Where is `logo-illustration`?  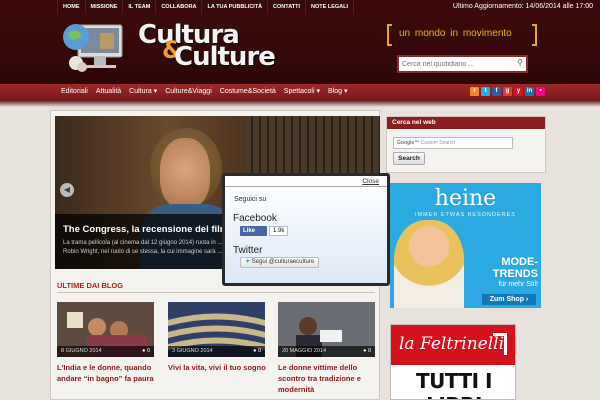
logo-illustration is located at coordinates (94, 47).